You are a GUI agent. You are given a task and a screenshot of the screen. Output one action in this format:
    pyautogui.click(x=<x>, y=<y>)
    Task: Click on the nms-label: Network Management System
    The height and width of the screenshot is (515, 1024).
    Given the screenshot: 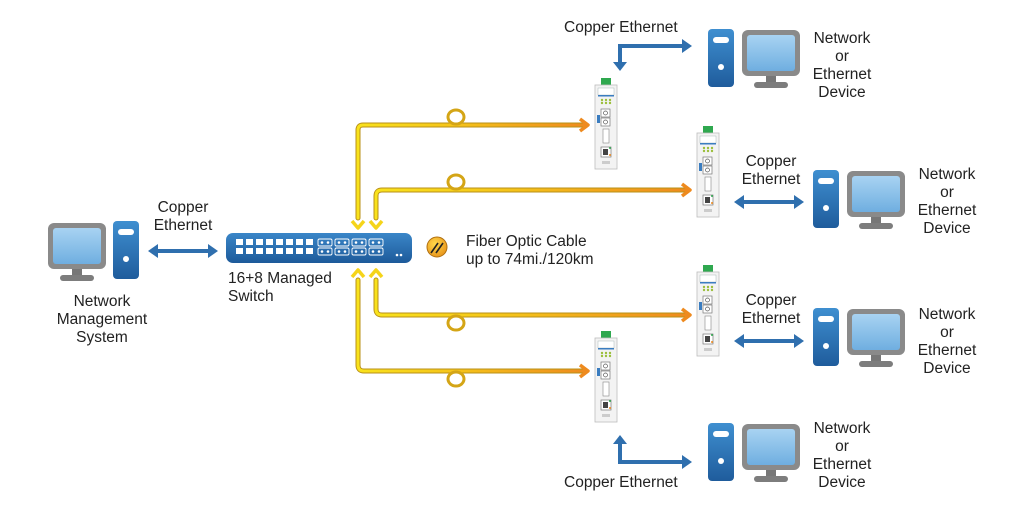 What is the action you would take?
    pyautogui.click(x=102, y=320)
    